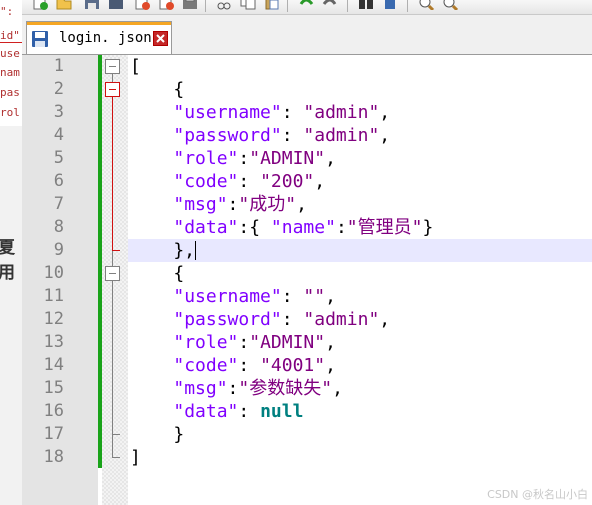 Image resolution: width=592 pixels, height=505 pixels. I want to click on code-token: ], so click(135, 457).